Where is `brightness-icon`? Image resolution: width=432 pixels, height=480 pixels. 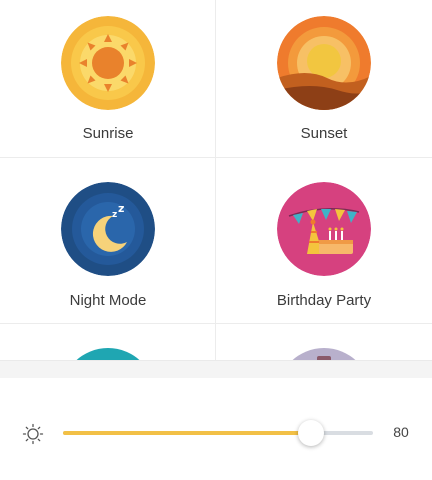
brightness-icon is located at coordinates (33, 434).